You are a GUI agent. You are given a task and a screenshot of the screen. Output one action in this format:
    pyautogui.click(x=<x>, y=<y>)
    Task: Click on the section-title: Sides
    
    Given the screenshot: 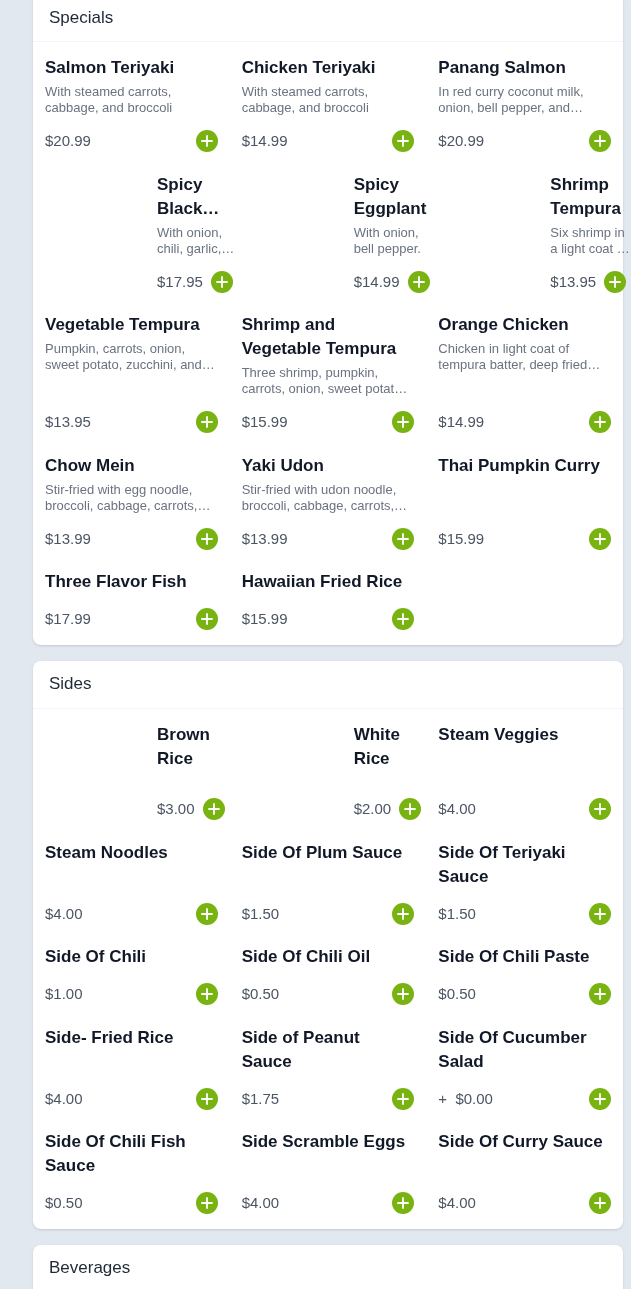 What is the action you would take?
    pyautogui.click(x=70, y=684)
    